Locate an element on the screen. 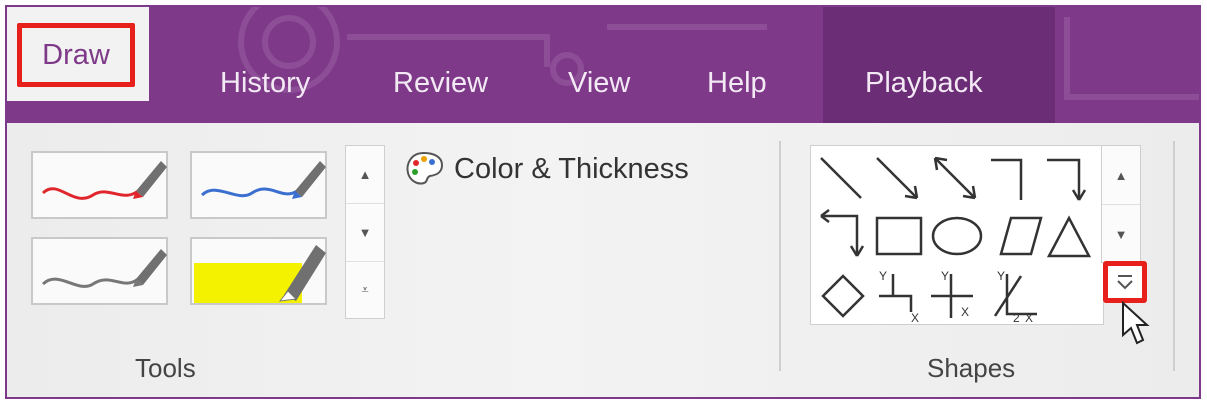  pens-gallery-scroll: ▲ ▼ ⩡ is located at coordinates (365, 232).